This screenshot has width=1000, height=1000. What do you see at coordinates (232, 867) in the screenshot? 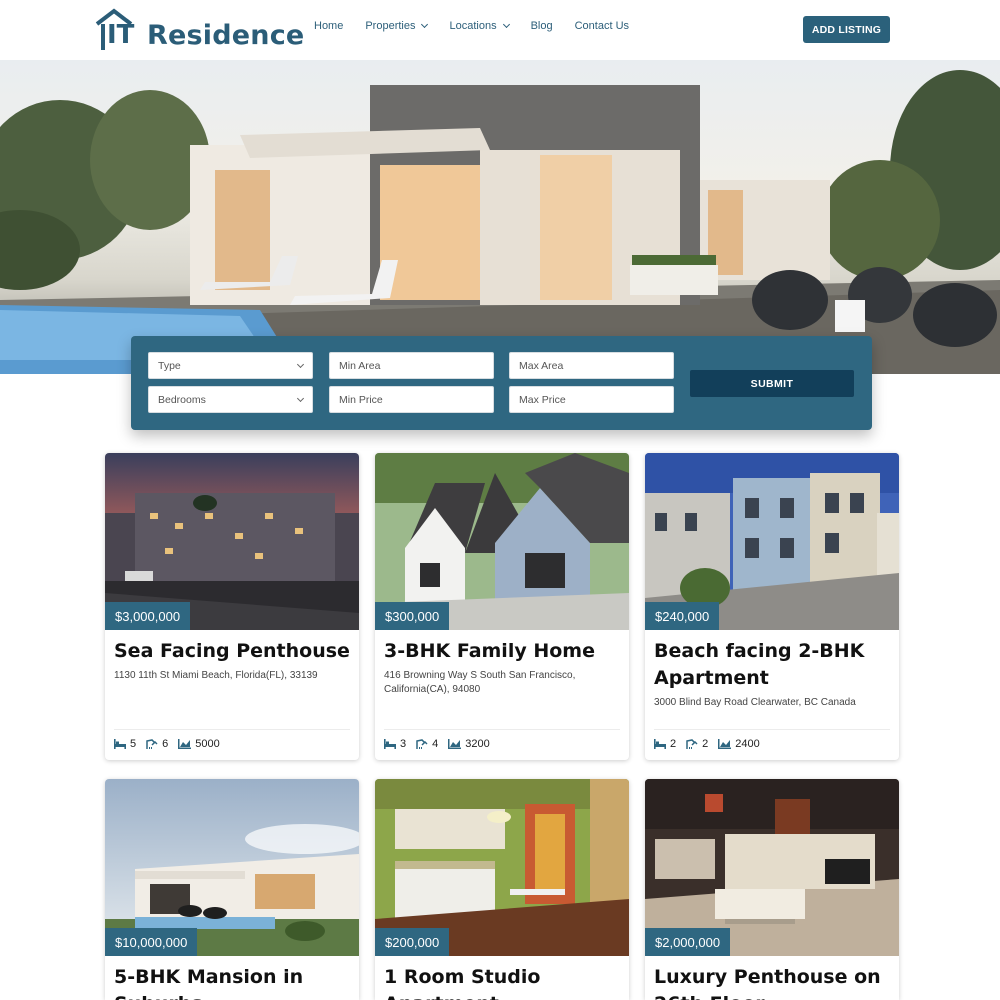
I see `listing-photo: $10,000,000` at bounding box center [232, 867].